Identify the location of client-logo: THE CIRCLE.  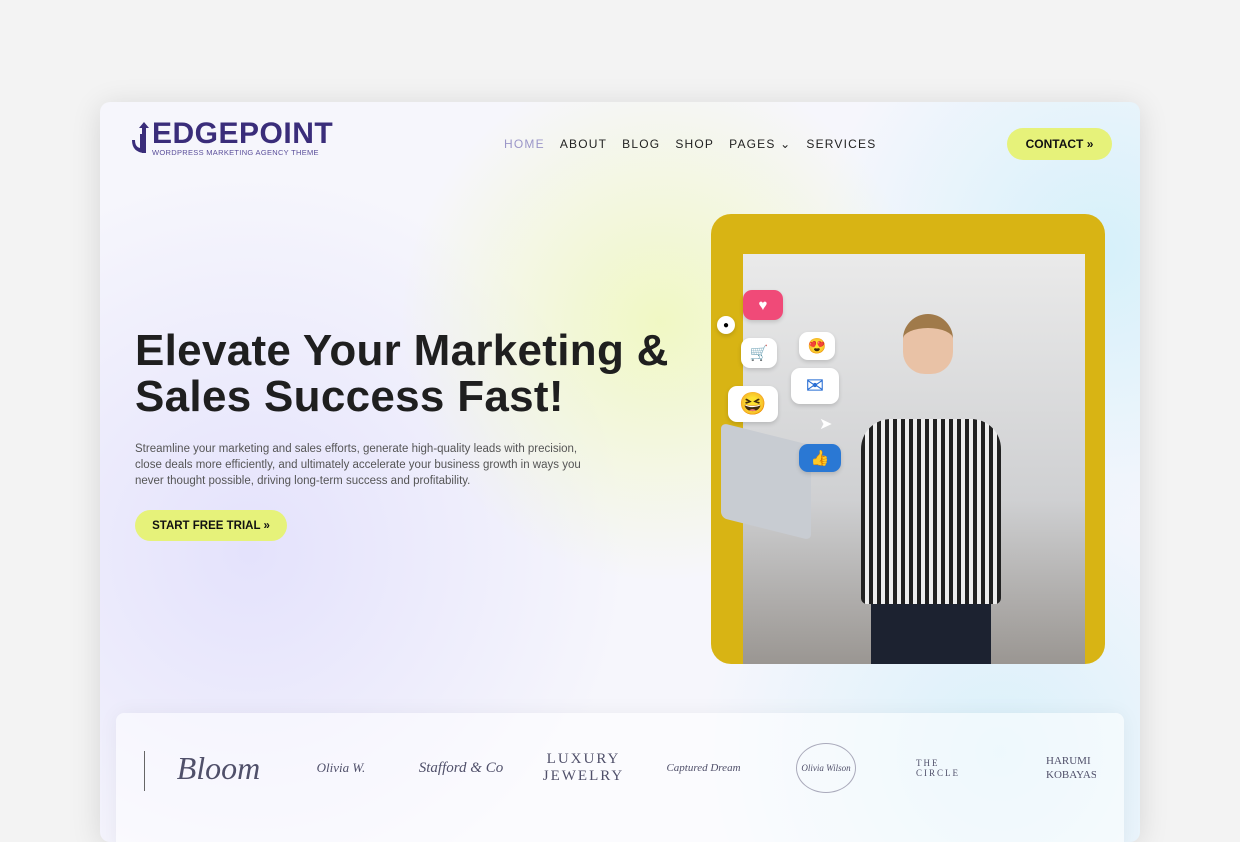
(938, 768).